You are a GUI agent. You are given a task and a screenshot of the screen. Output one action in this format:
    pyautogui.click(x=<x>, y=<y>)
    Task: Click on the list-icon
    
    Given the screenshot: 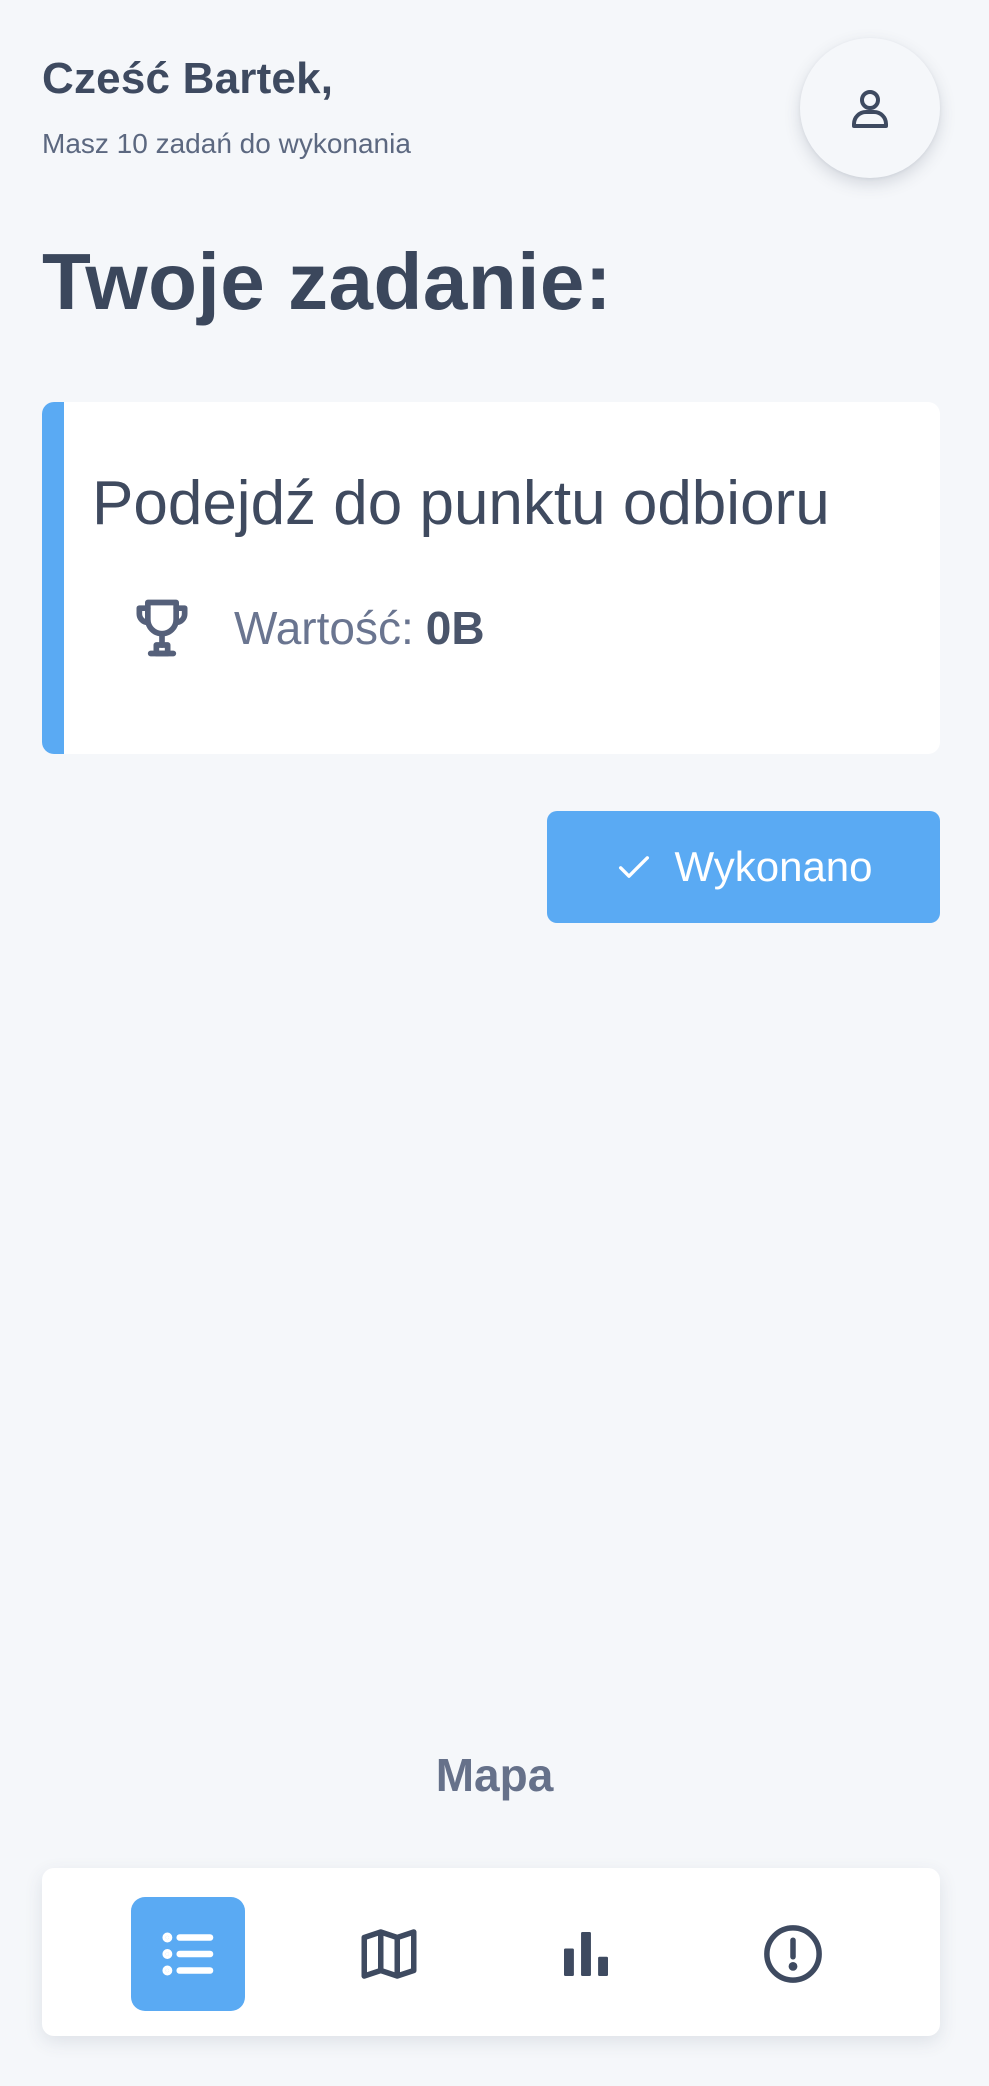 What is the action you would take?
    pyautogui.click(x=188, y=1954)
    